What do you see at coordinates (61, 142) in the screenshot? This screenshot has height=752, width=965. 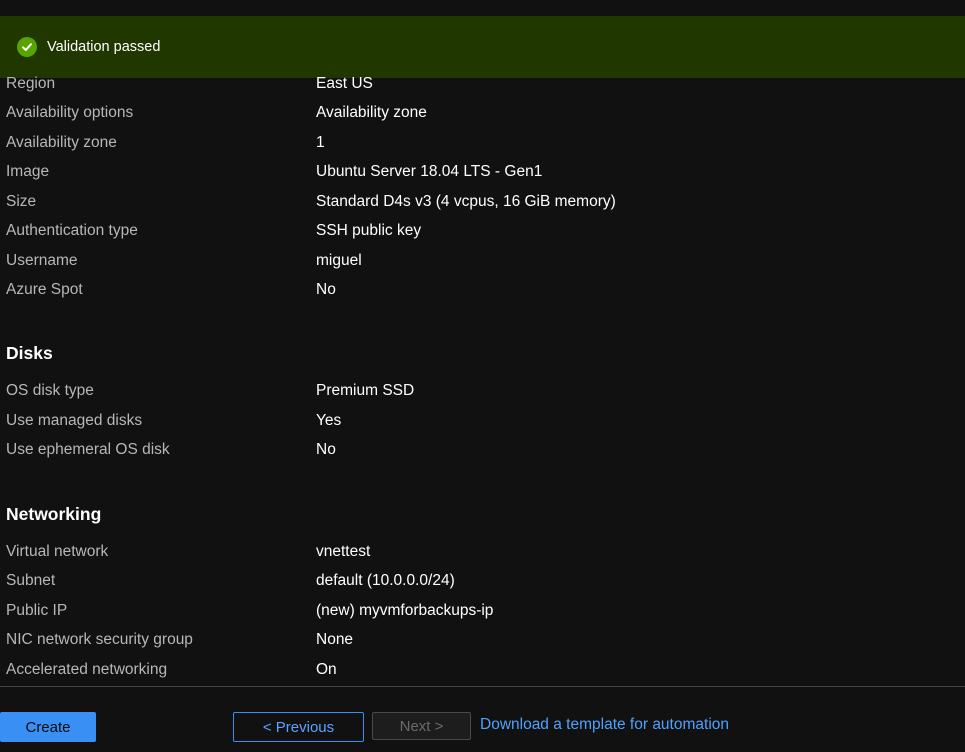 I see `detail-label: Availability zone` at bounding box center [61, 142].